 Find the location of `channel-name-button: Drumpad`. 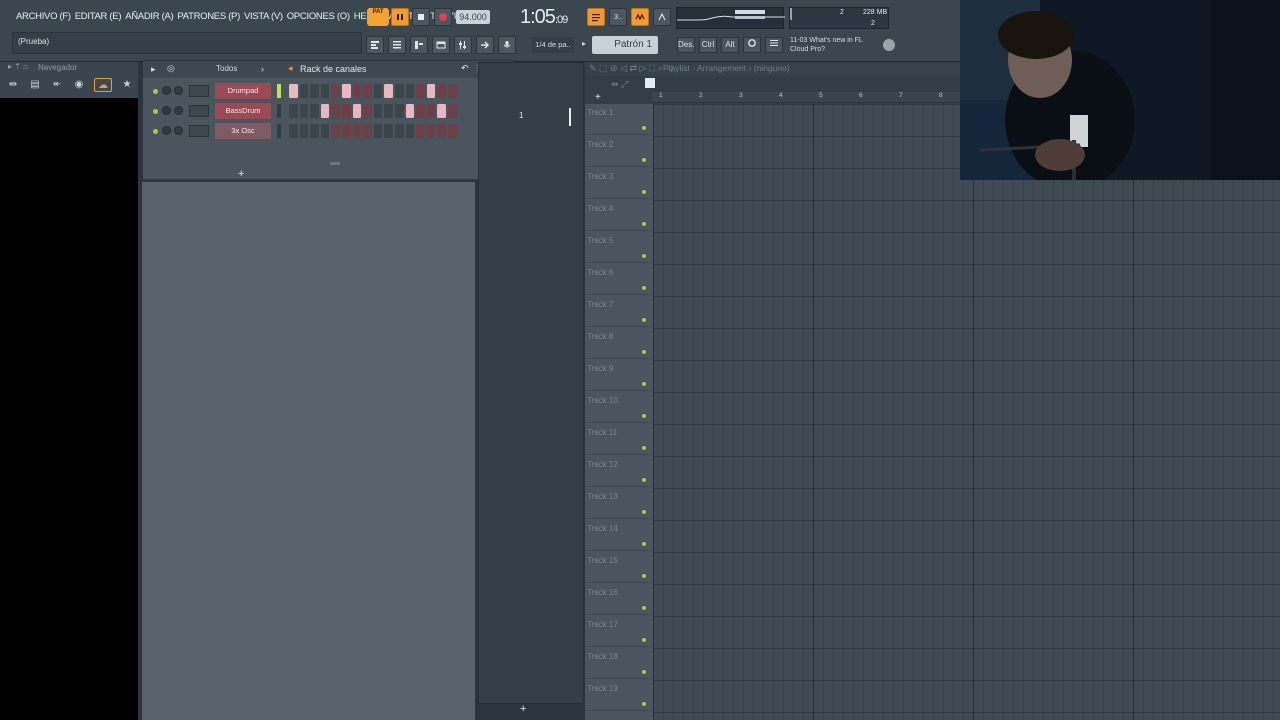

channel-name-button: Drumpad is located at coordinates (243, 91).